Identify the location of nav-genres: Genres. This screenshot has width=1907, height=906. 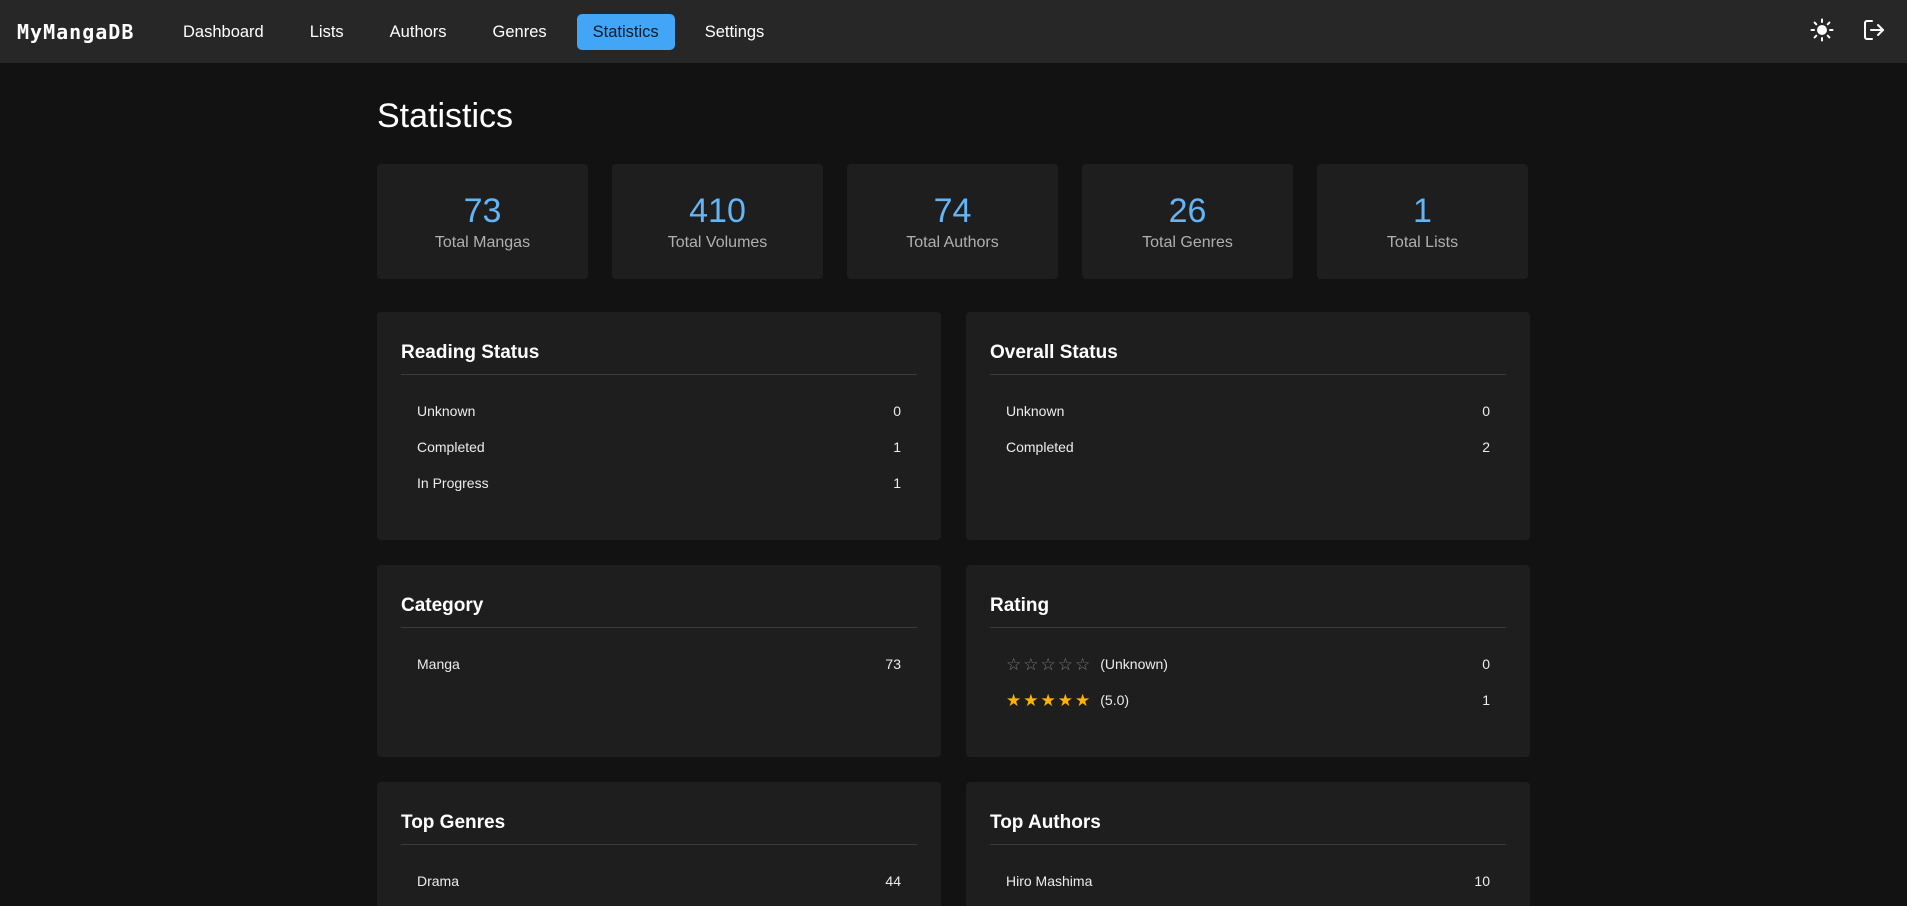
(520, 32).